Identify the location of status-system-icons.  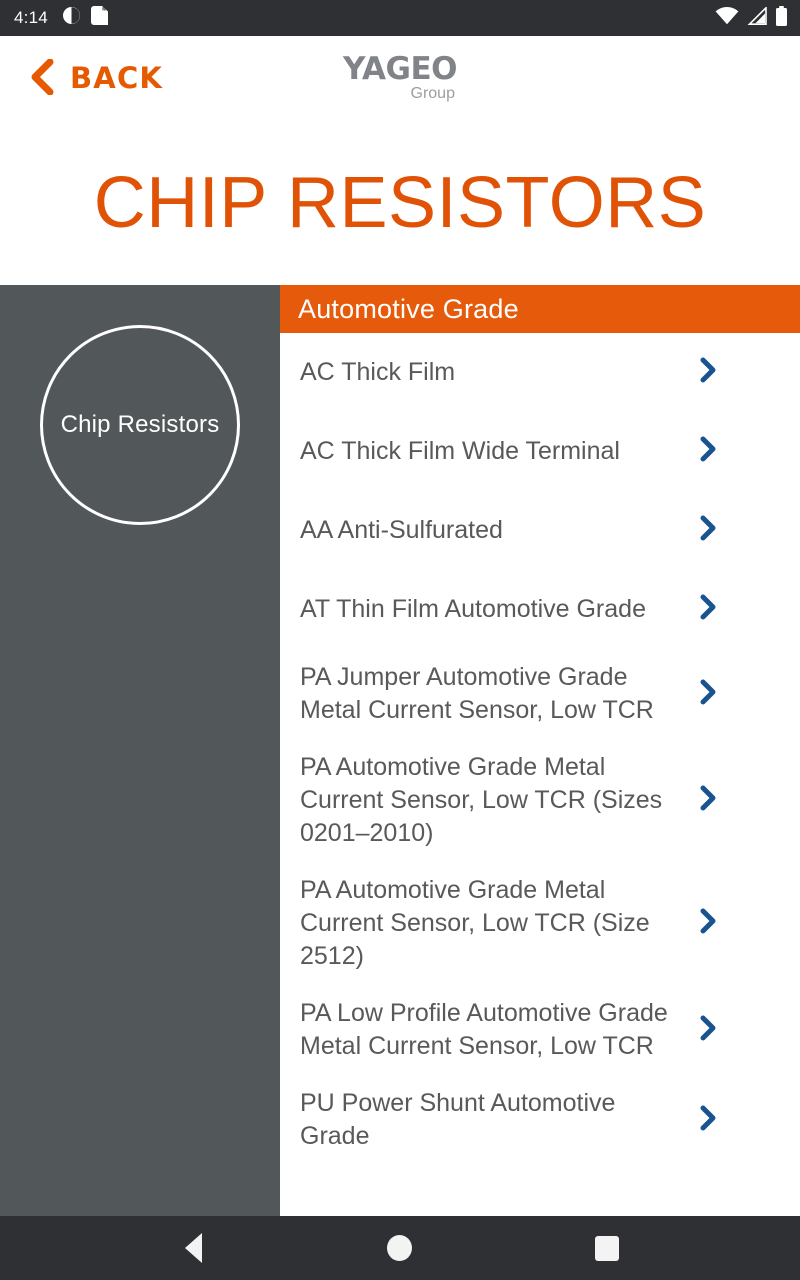
(751, 18).